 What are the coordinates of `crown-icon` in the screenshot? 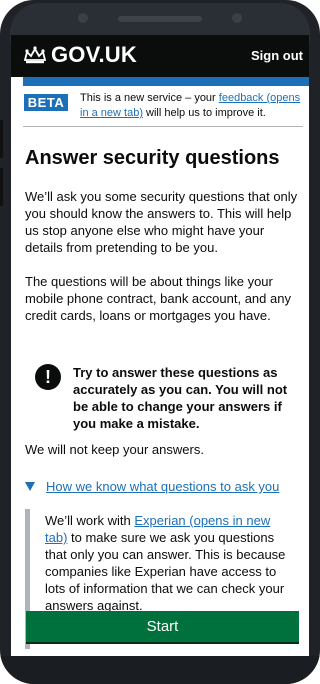 It's located at (35, 55).